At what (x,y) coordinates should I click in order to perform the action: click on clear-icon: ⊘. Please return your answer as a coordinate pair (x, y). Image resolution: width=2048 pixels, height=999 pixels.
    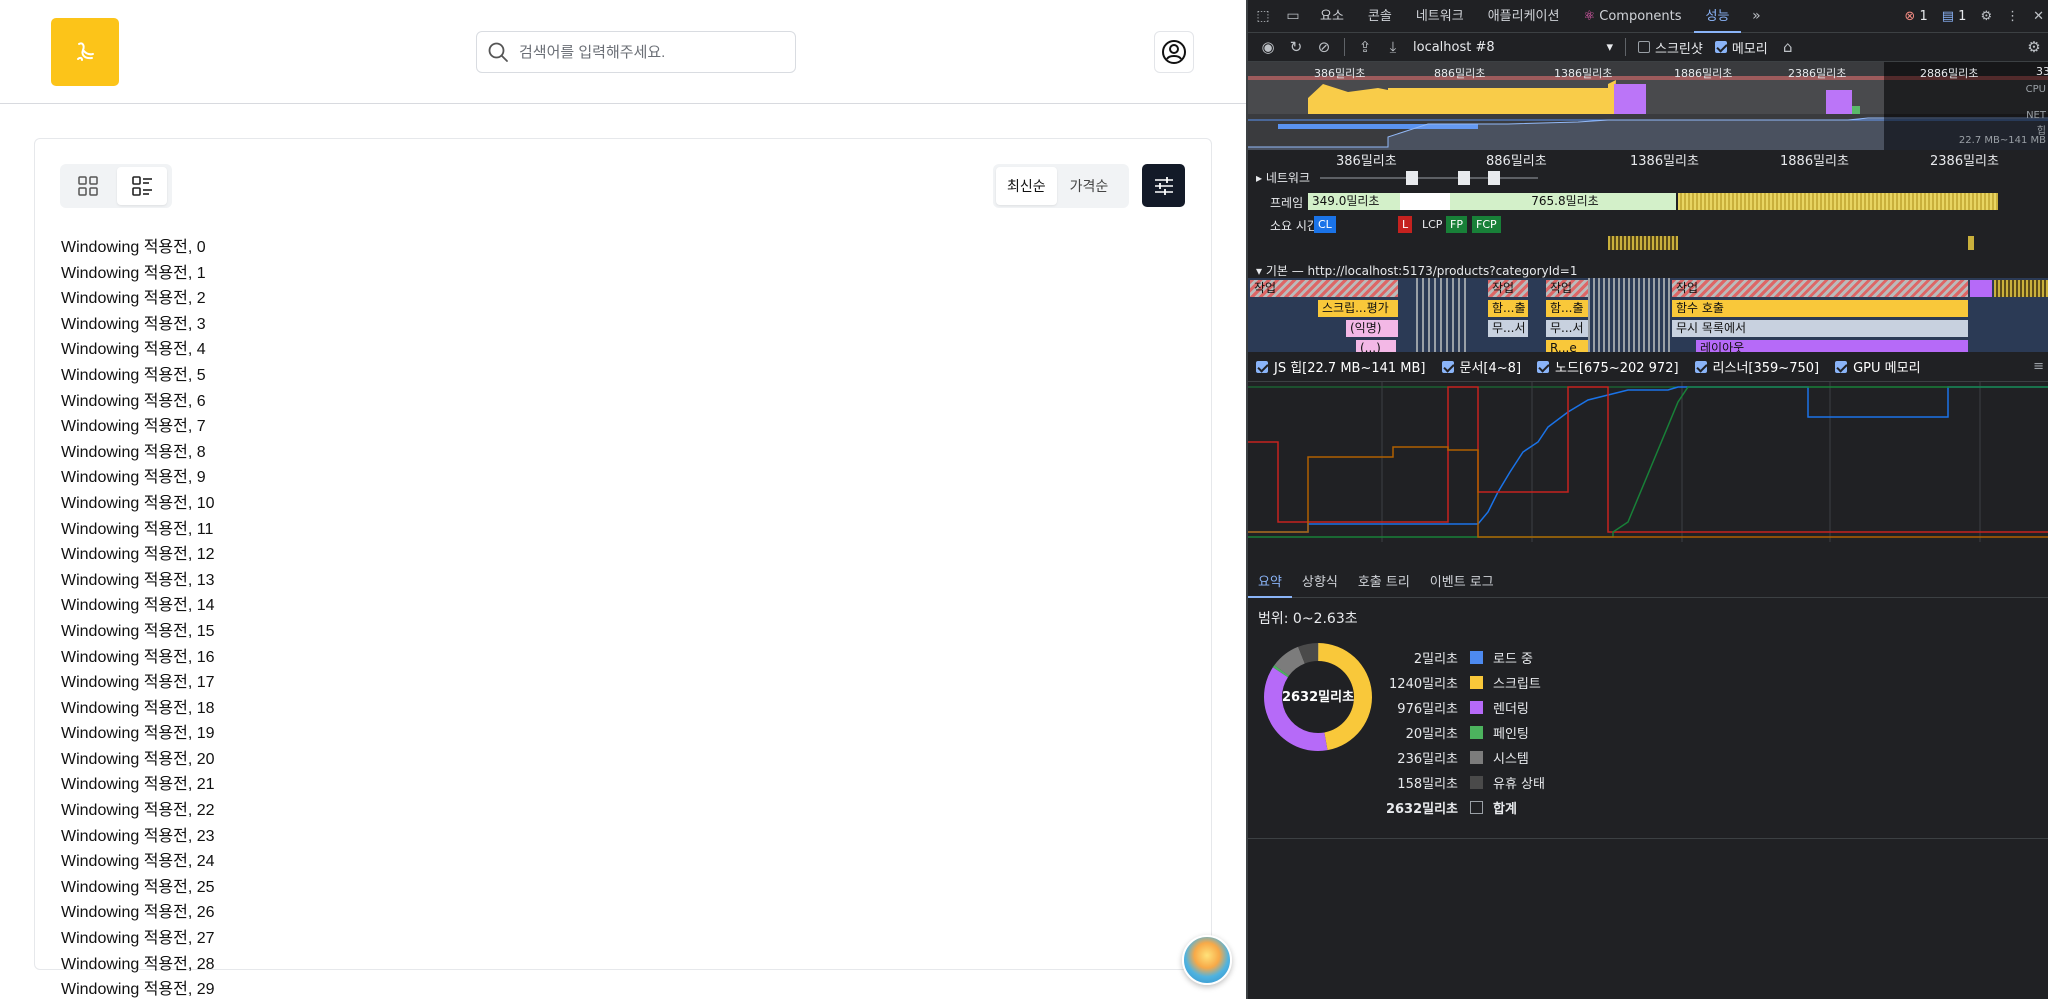
    Looking at the image, I should click on (1324, 47).